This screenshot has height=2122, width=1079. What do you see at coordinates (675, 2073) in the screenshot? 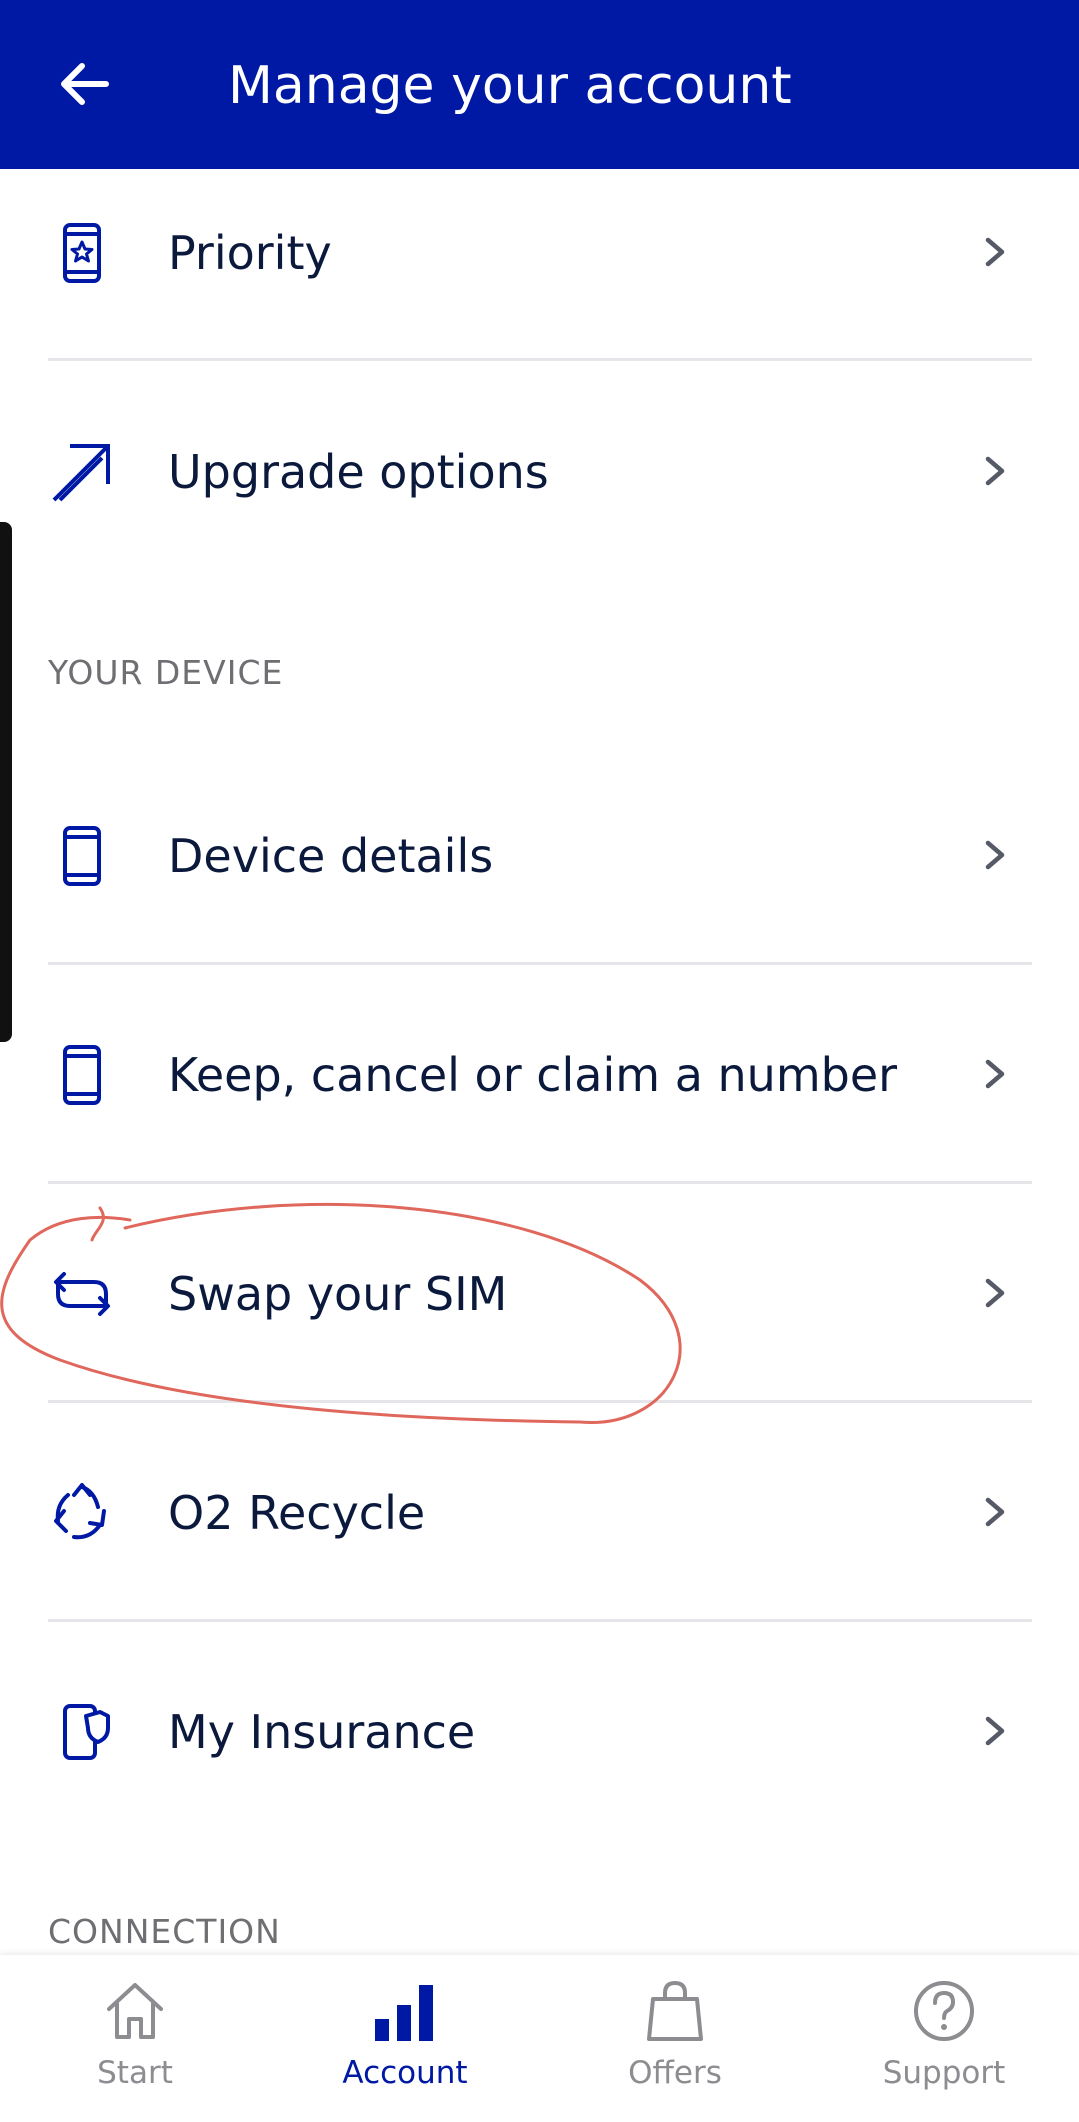
I see `tab-label: Offers` at bounding box center [675, 2073].